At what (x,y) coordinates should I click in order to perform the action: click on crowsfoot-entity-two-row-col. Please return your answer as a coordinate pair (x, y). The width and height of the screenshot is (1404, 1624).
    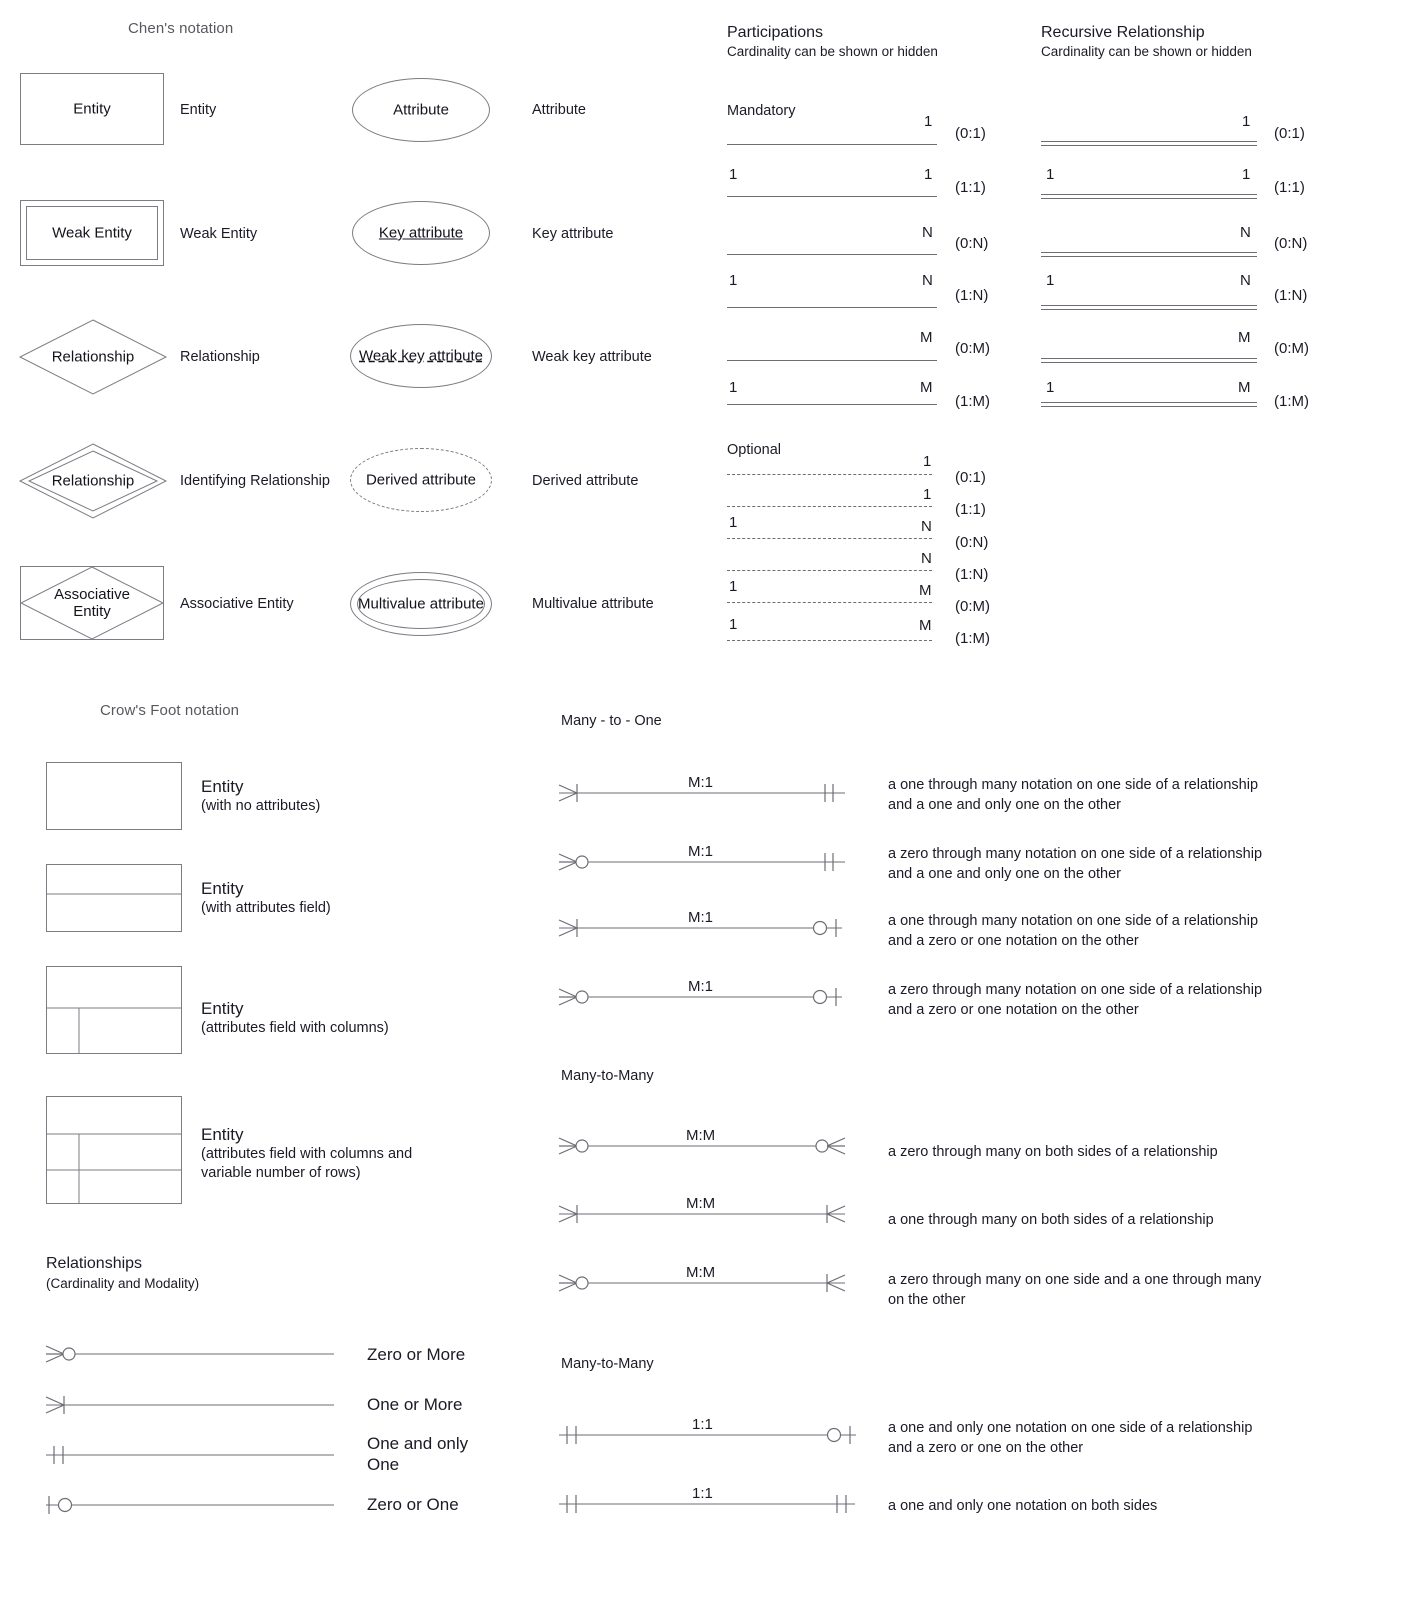
    Looking at the image, I should click on (114, 1010).